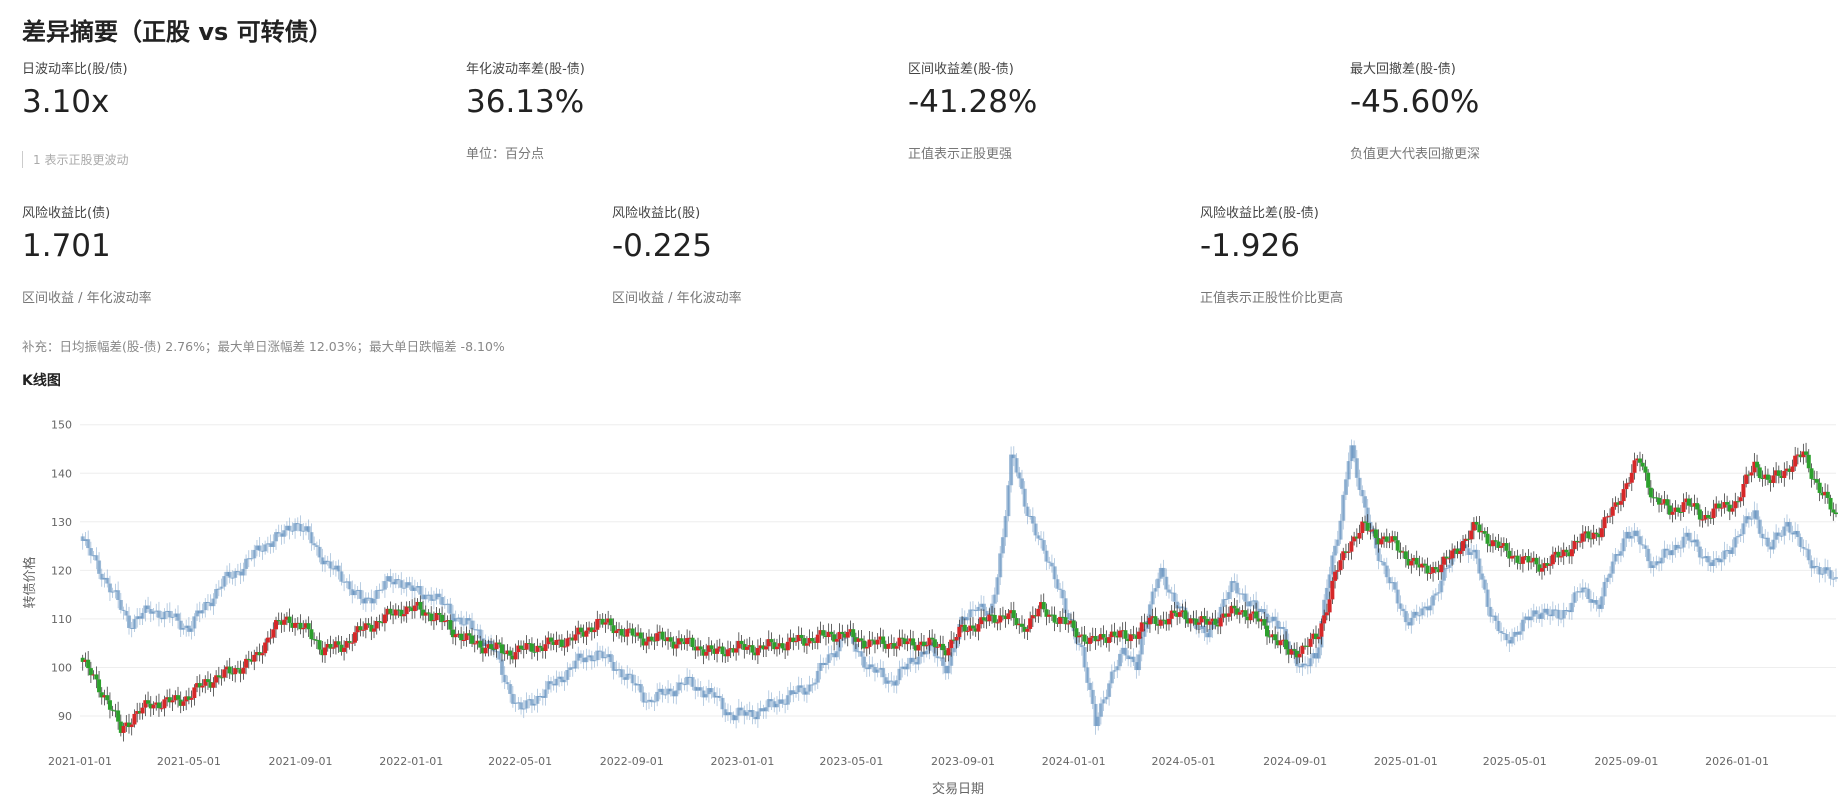 The image size is (1846, 801). Describe the element at coordinates (30, 582) in the screenshot. I see `y-axis-label: 转债价格` at that location.